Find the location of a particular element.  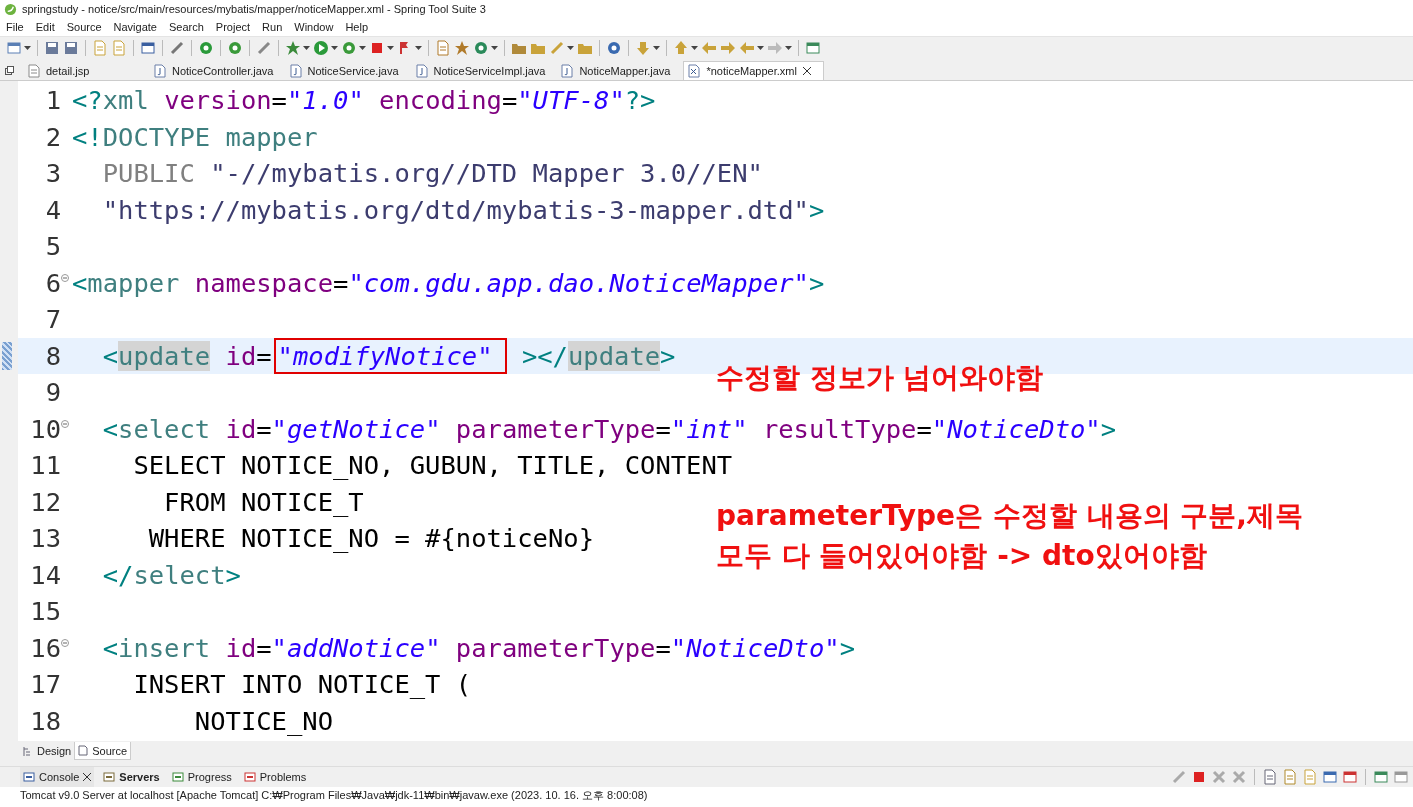

page-icon is located at coordinates (83, 750).